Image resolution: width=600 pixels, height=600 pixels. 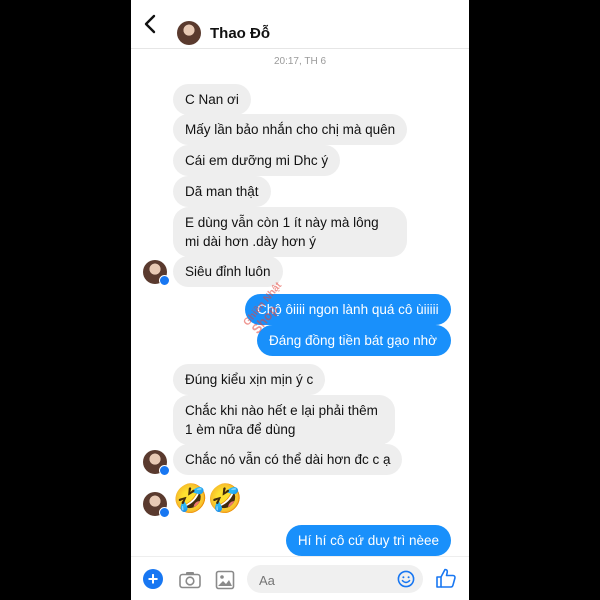 I want to click on back-arrow-icon, so click(x=151, y=24).